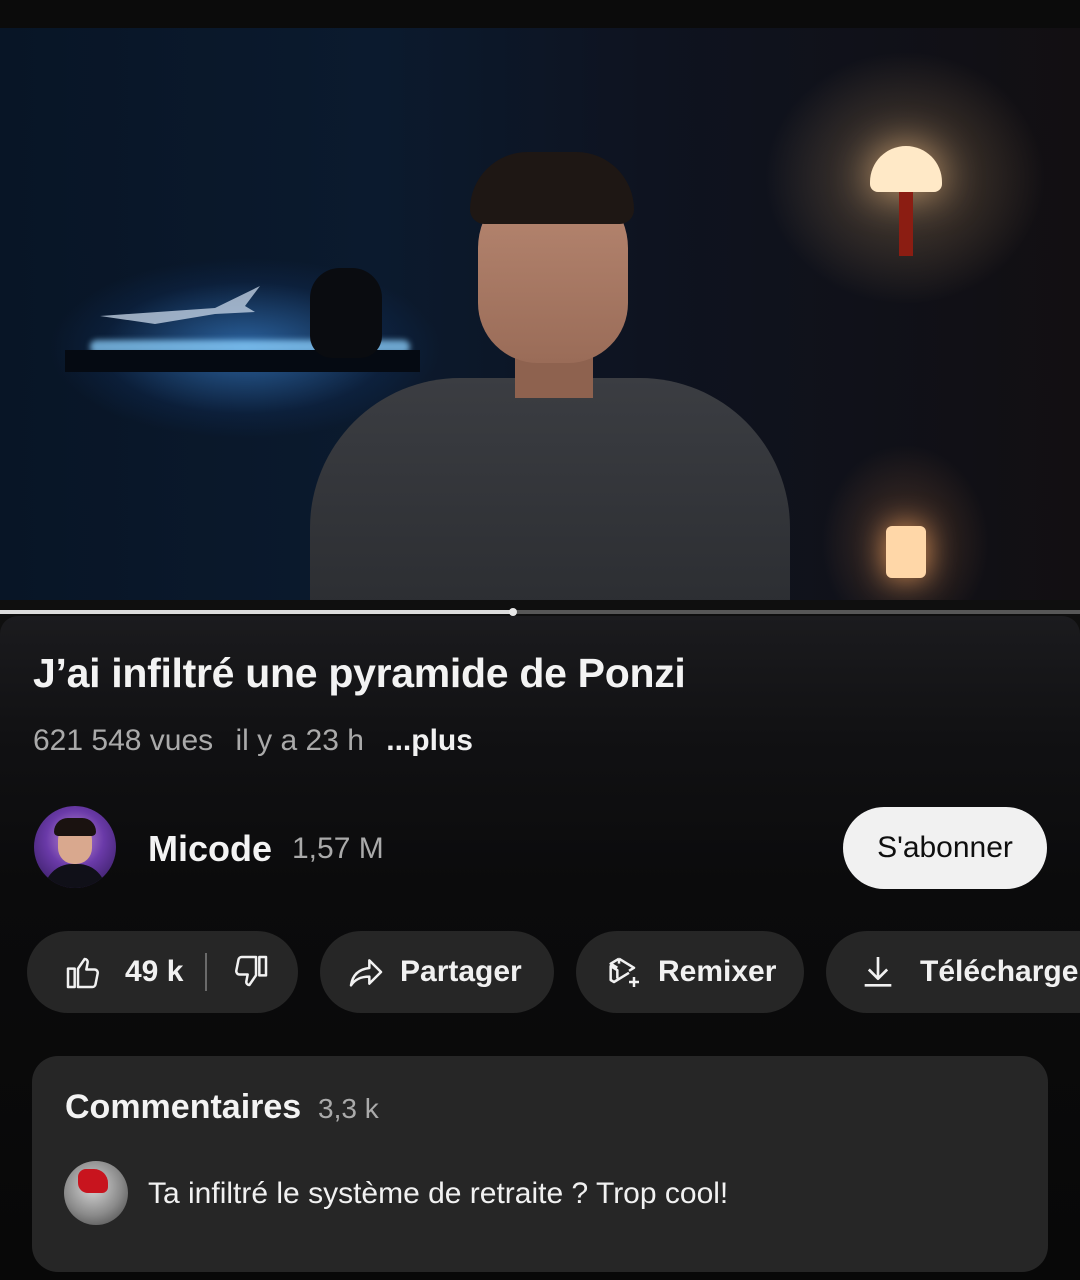 This screenshot has height=1280, width=1080. Describe the element at coordinates (338, 848) in the screenshot. I see `subscriber-count: 1,57 M` at that location.